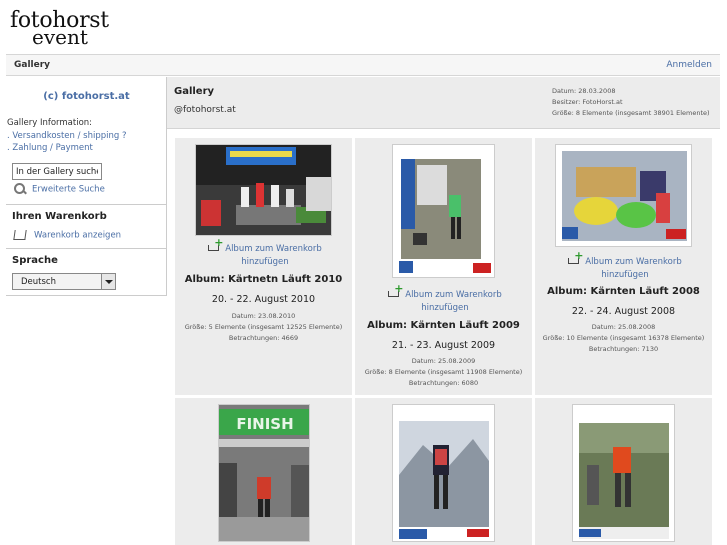 This screenshot has width=727, height=545. I want to click on album-title: Album: Kärnten Läuft 2008, so click(623, 291).